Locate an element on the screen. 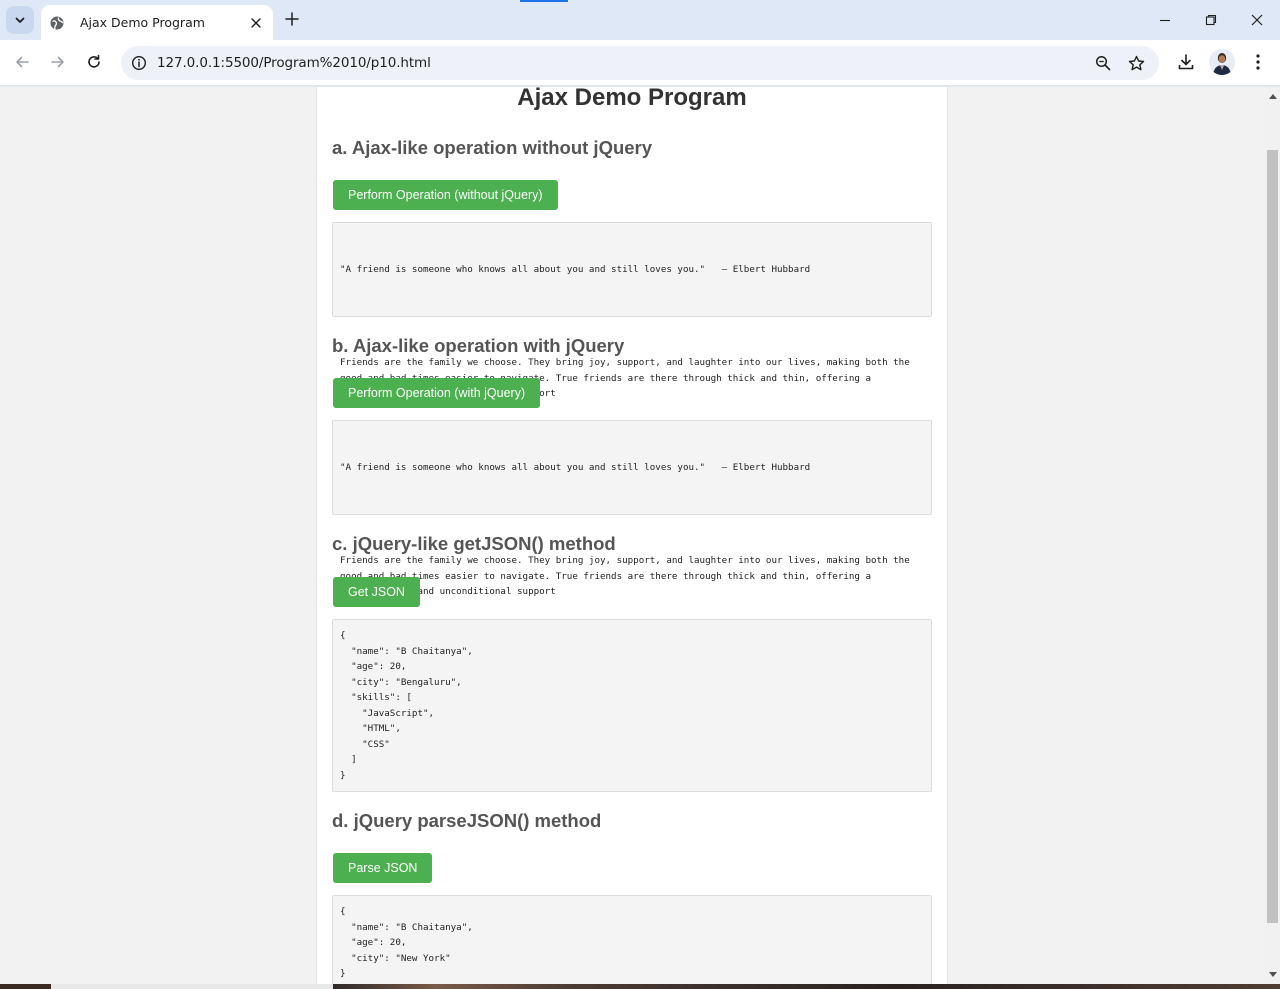  parse-json-button: Parse JSON is located at coordinates (383, 868).